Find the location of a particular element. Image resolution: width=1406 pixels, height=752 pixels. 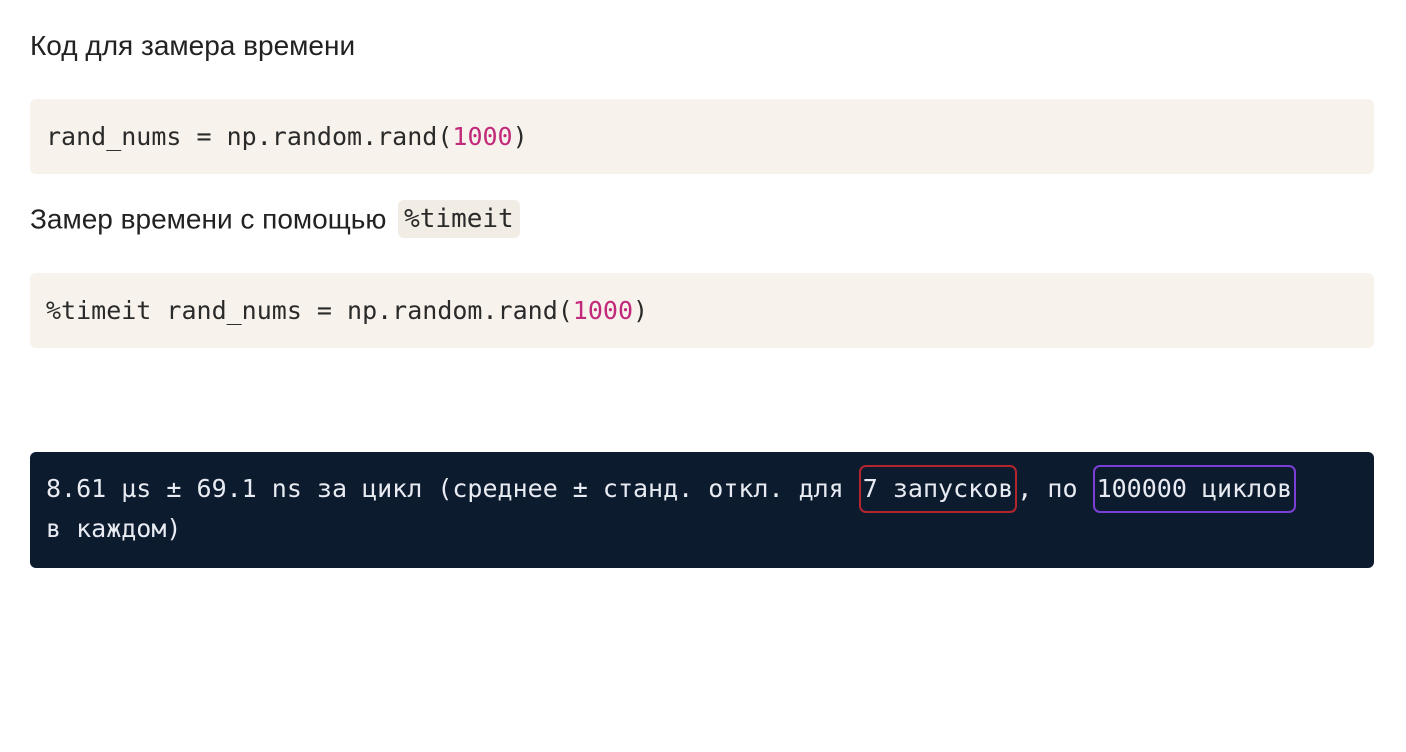

code-text: %timeit rand_nums = np.random.rand( is located at coordinates (309, 310).